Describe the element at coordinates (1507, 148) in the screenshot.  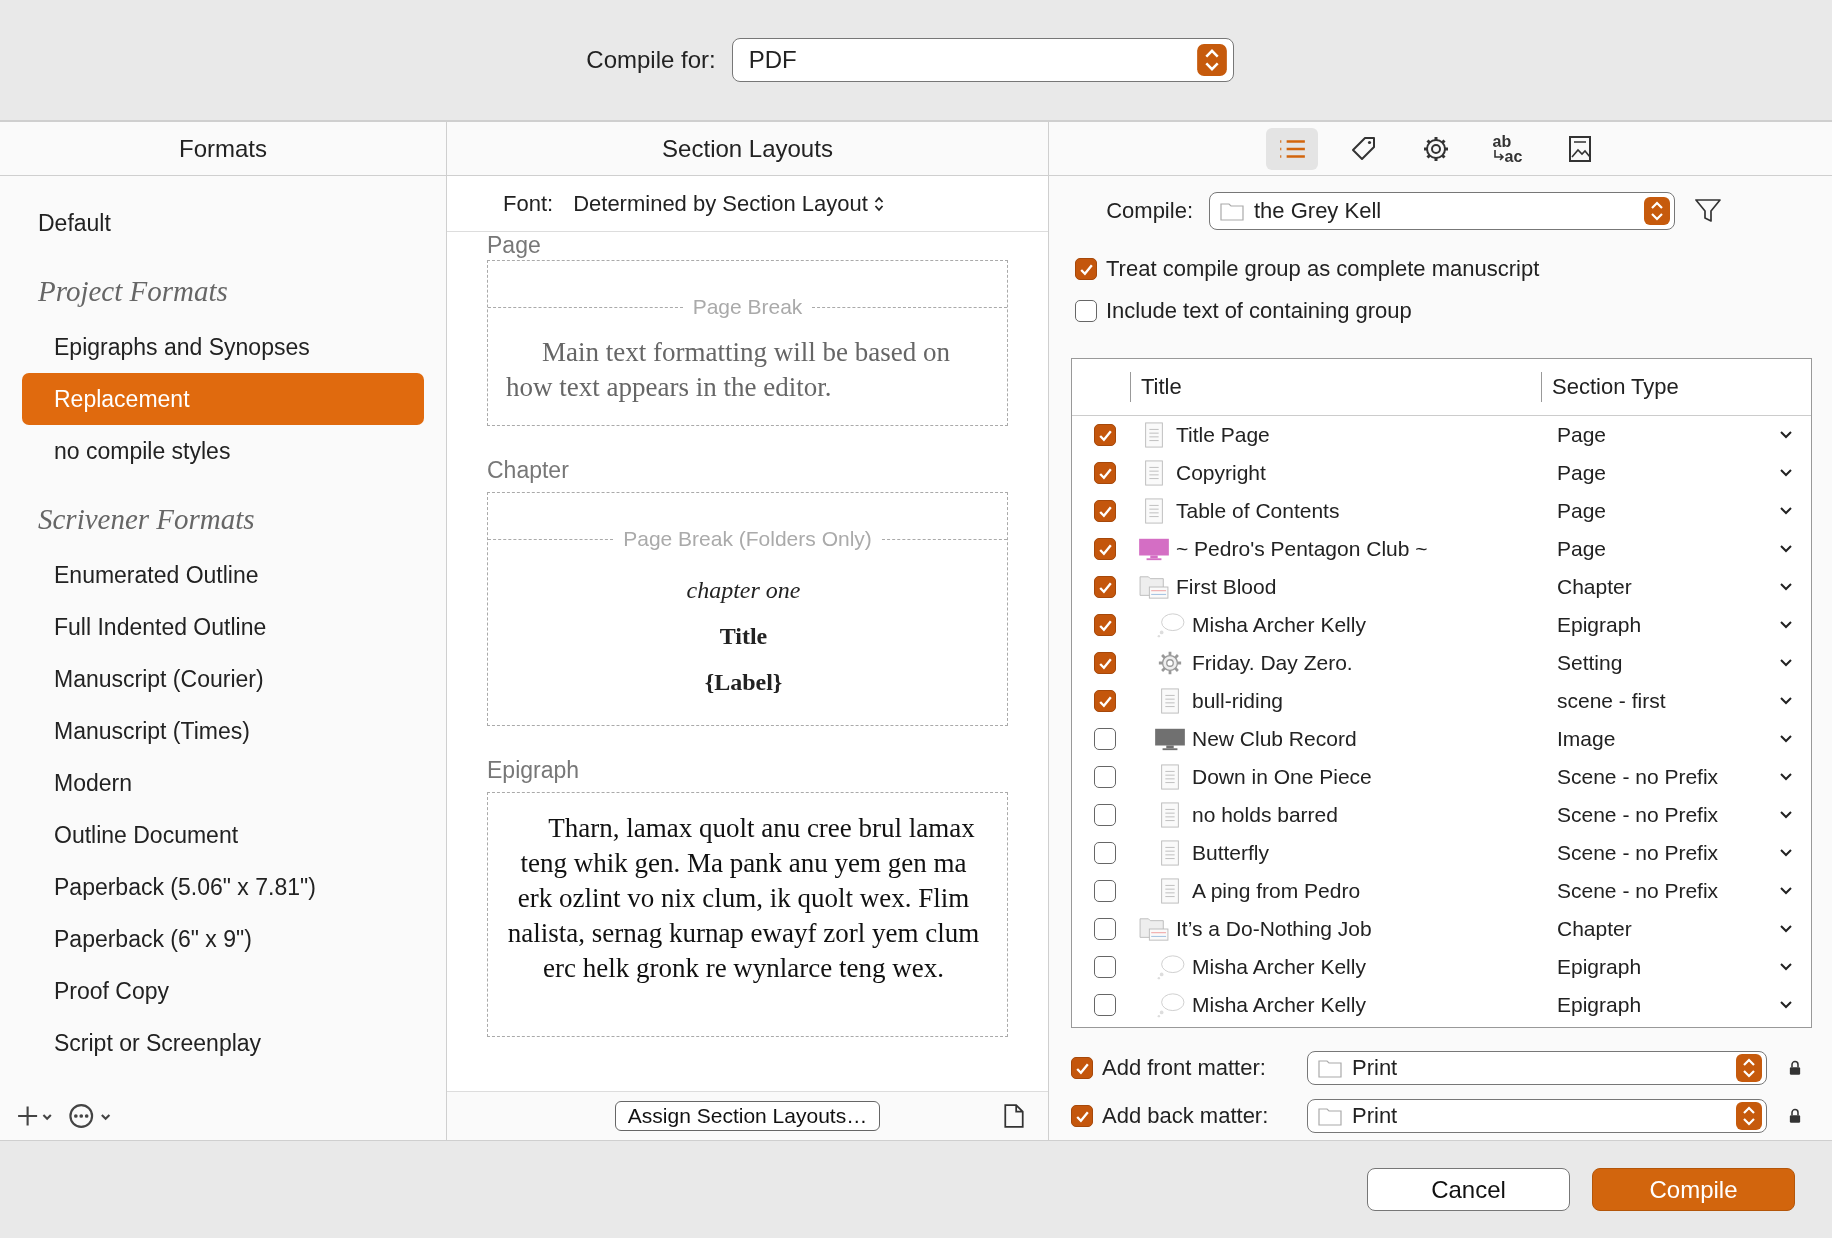
I see `replace-tab: ab ac` at that location.